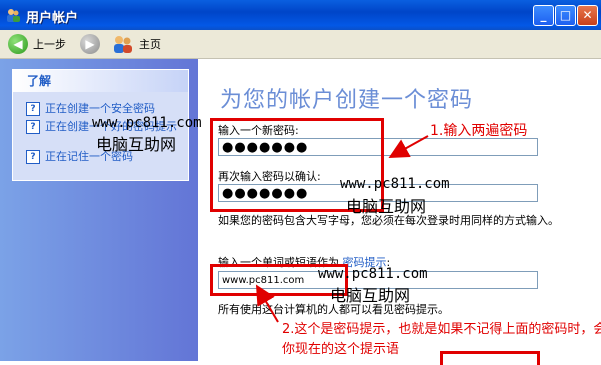  What do you see at coordinates (341, 349) in the screenshot?
I see `step2-annotation-line2: 你现在的这个提示语` at bounding box center [341, 349].